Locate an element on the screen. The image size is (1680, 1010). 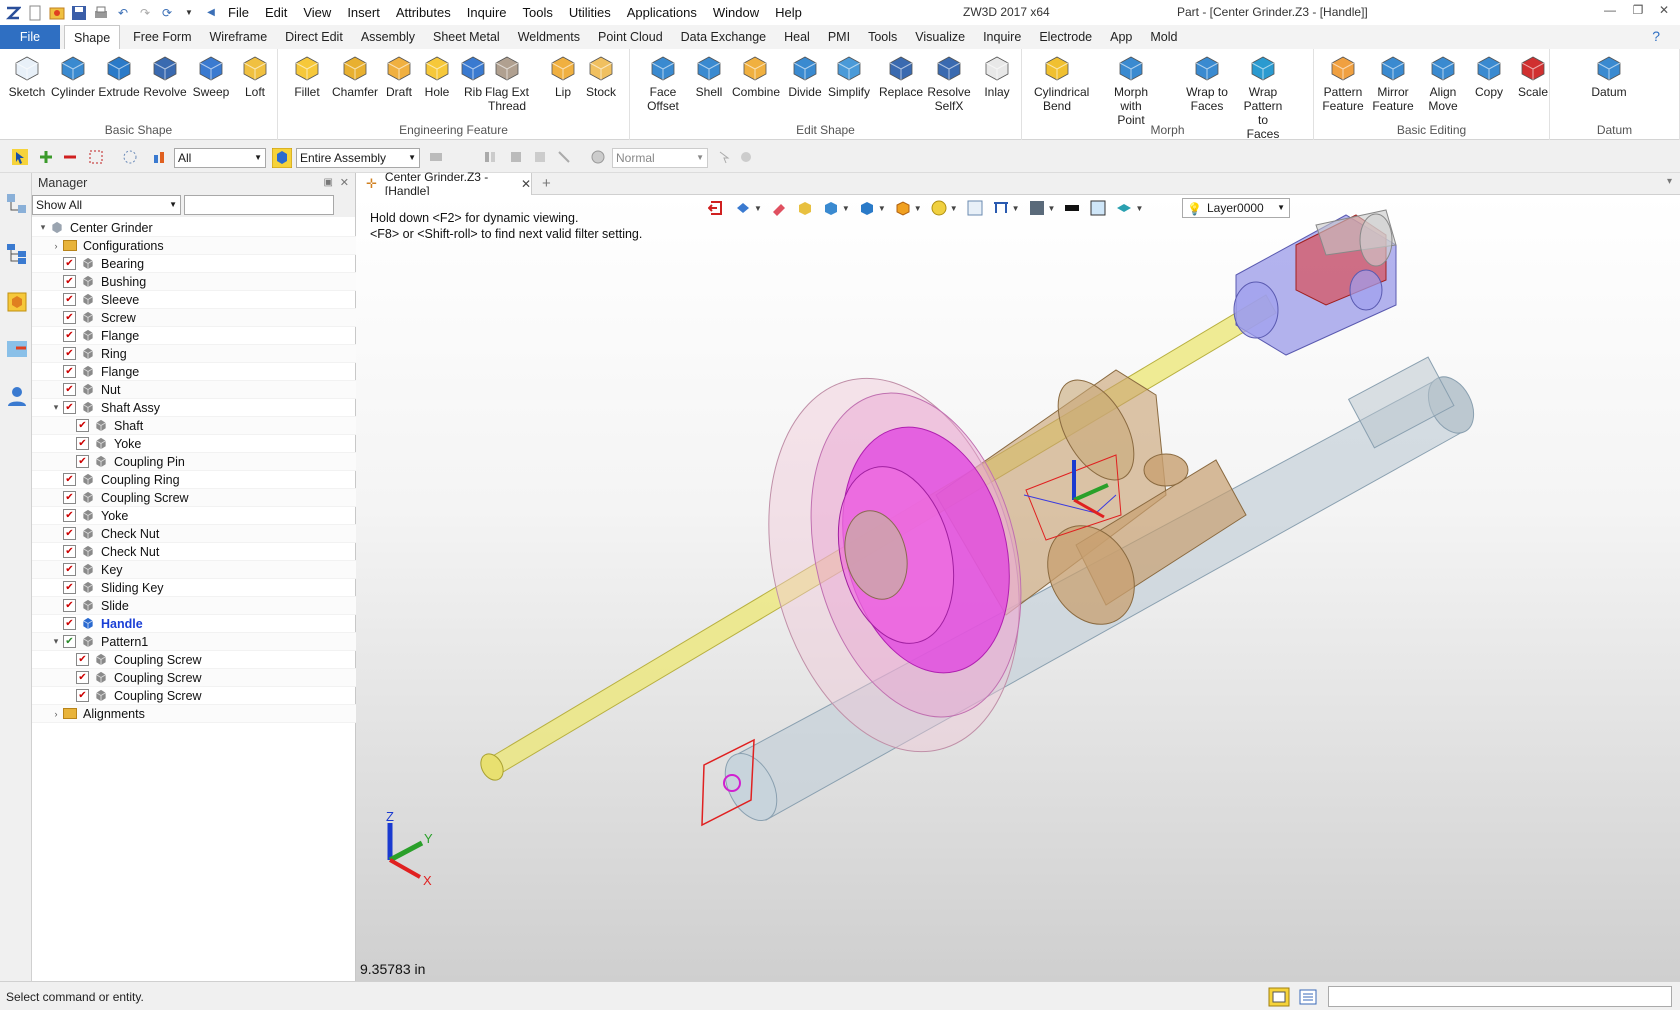
menu-help: Help is located at coordinates (788, 12).